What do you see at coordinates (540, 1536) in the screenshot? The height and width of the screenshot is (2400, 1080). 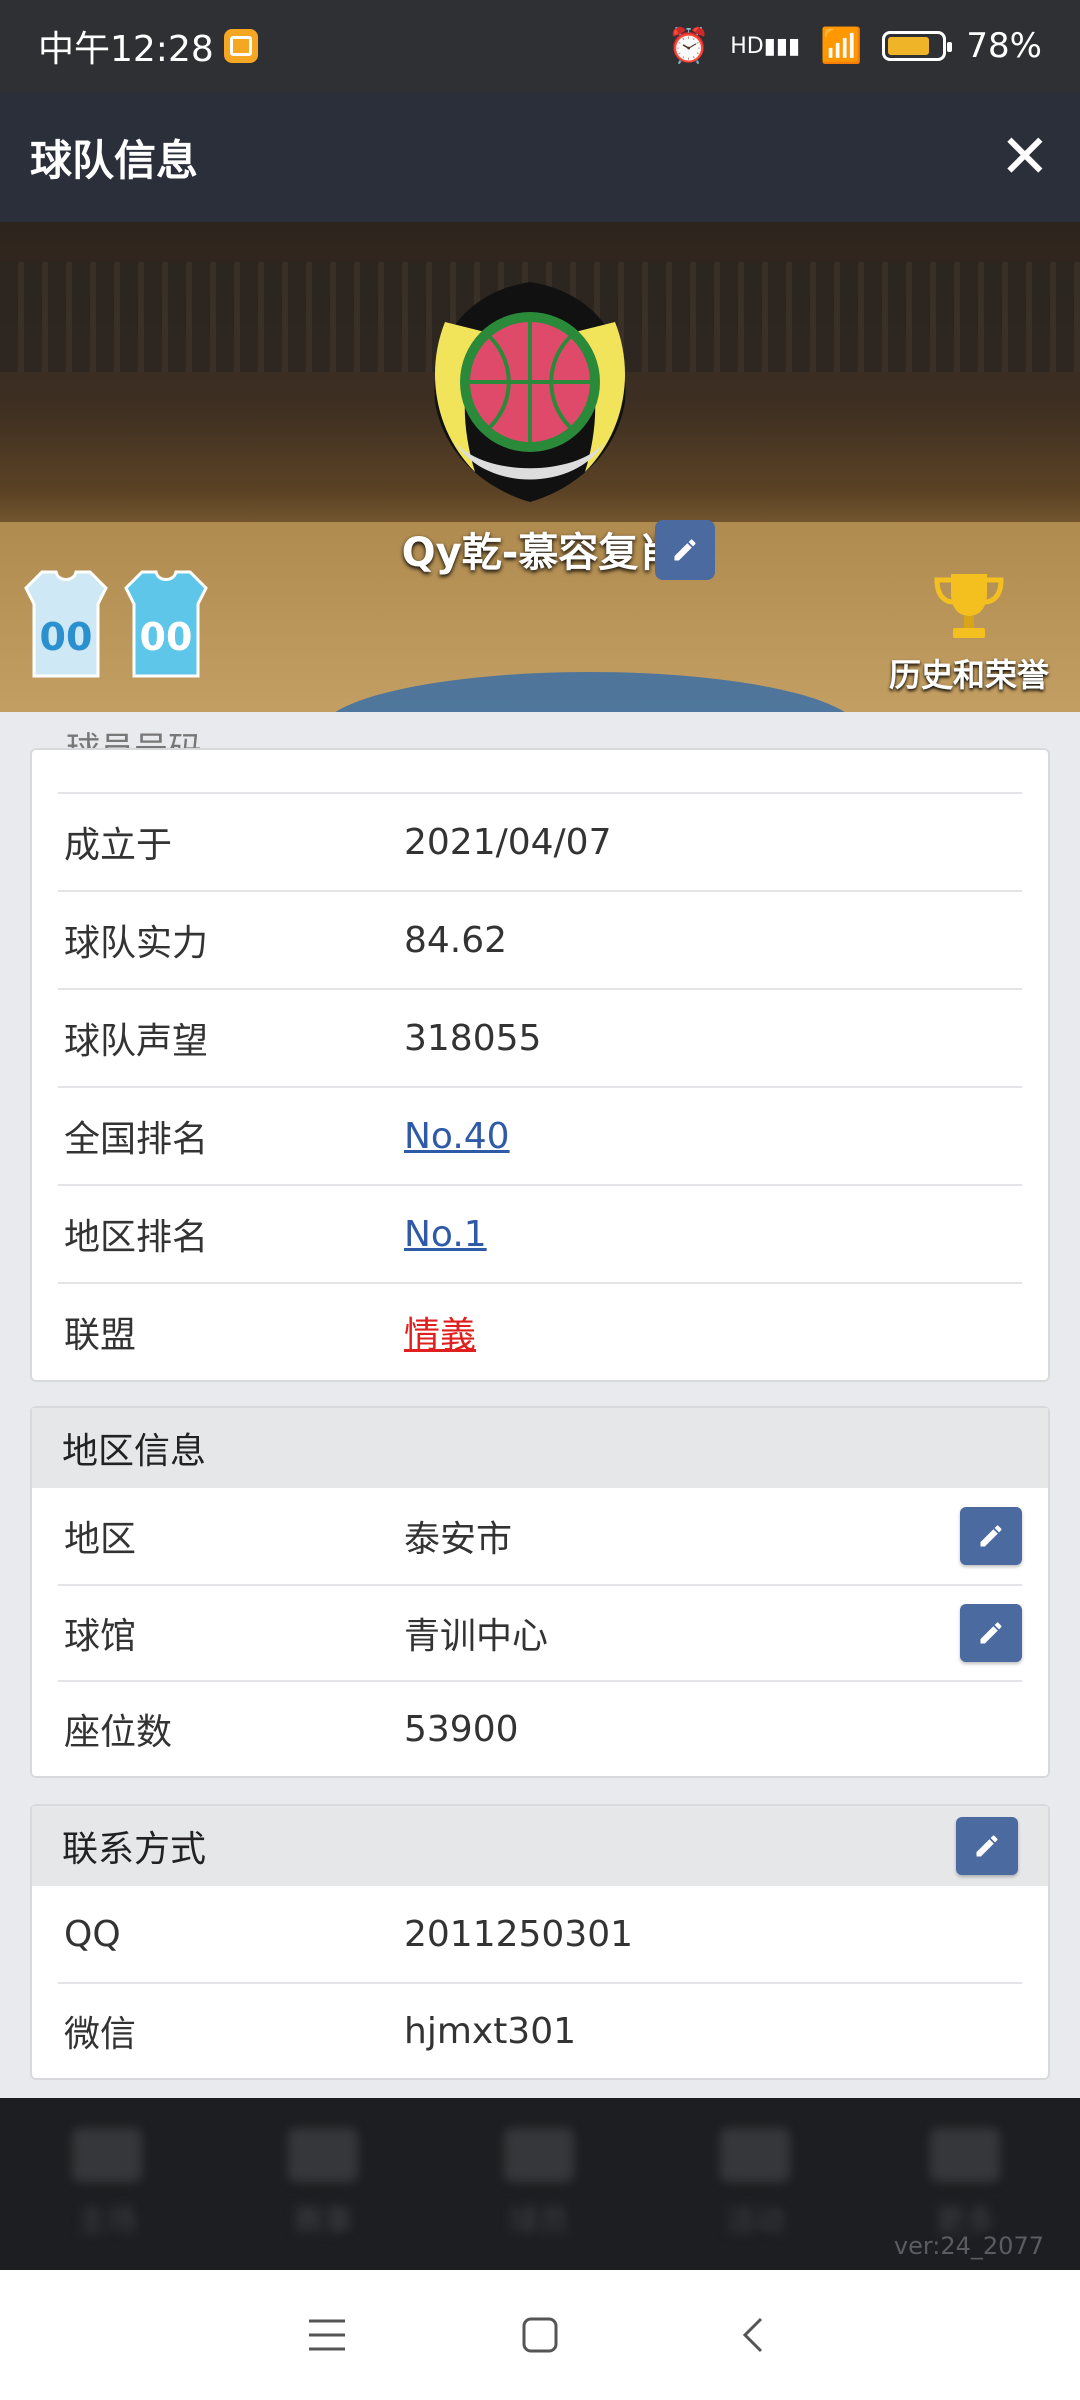 I see `region-row: 地区 泰安市` at bounding box center [540, 1536].